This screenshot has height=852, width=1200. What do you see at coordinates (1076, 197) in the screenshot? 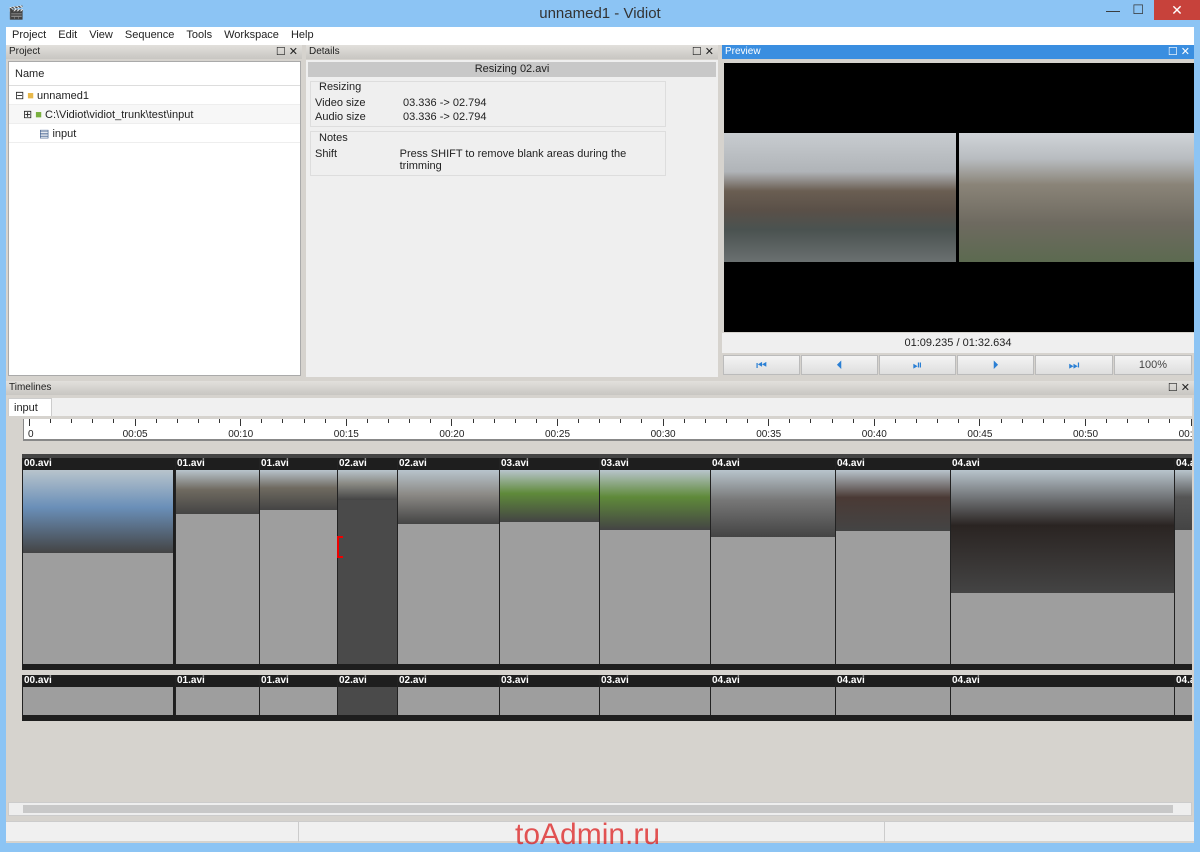
I see `preview-frame-right` at bounding box center [1076, 197].